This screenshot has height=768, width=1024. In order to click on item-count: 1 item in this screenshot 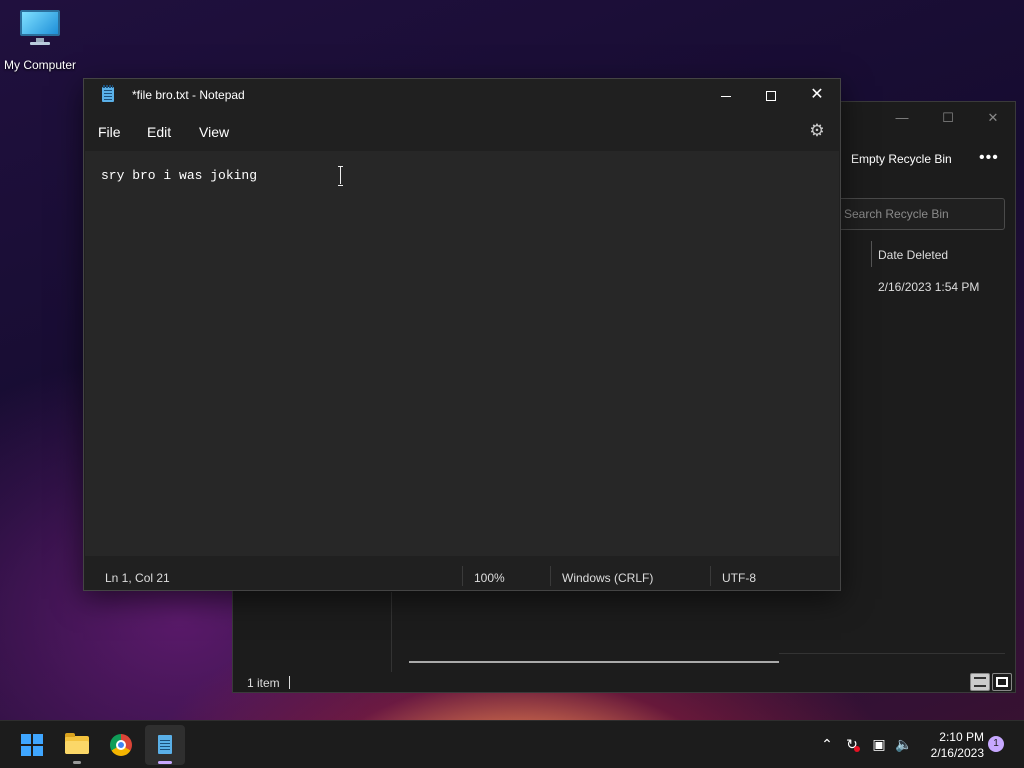, I will do `click(263, 683)`.